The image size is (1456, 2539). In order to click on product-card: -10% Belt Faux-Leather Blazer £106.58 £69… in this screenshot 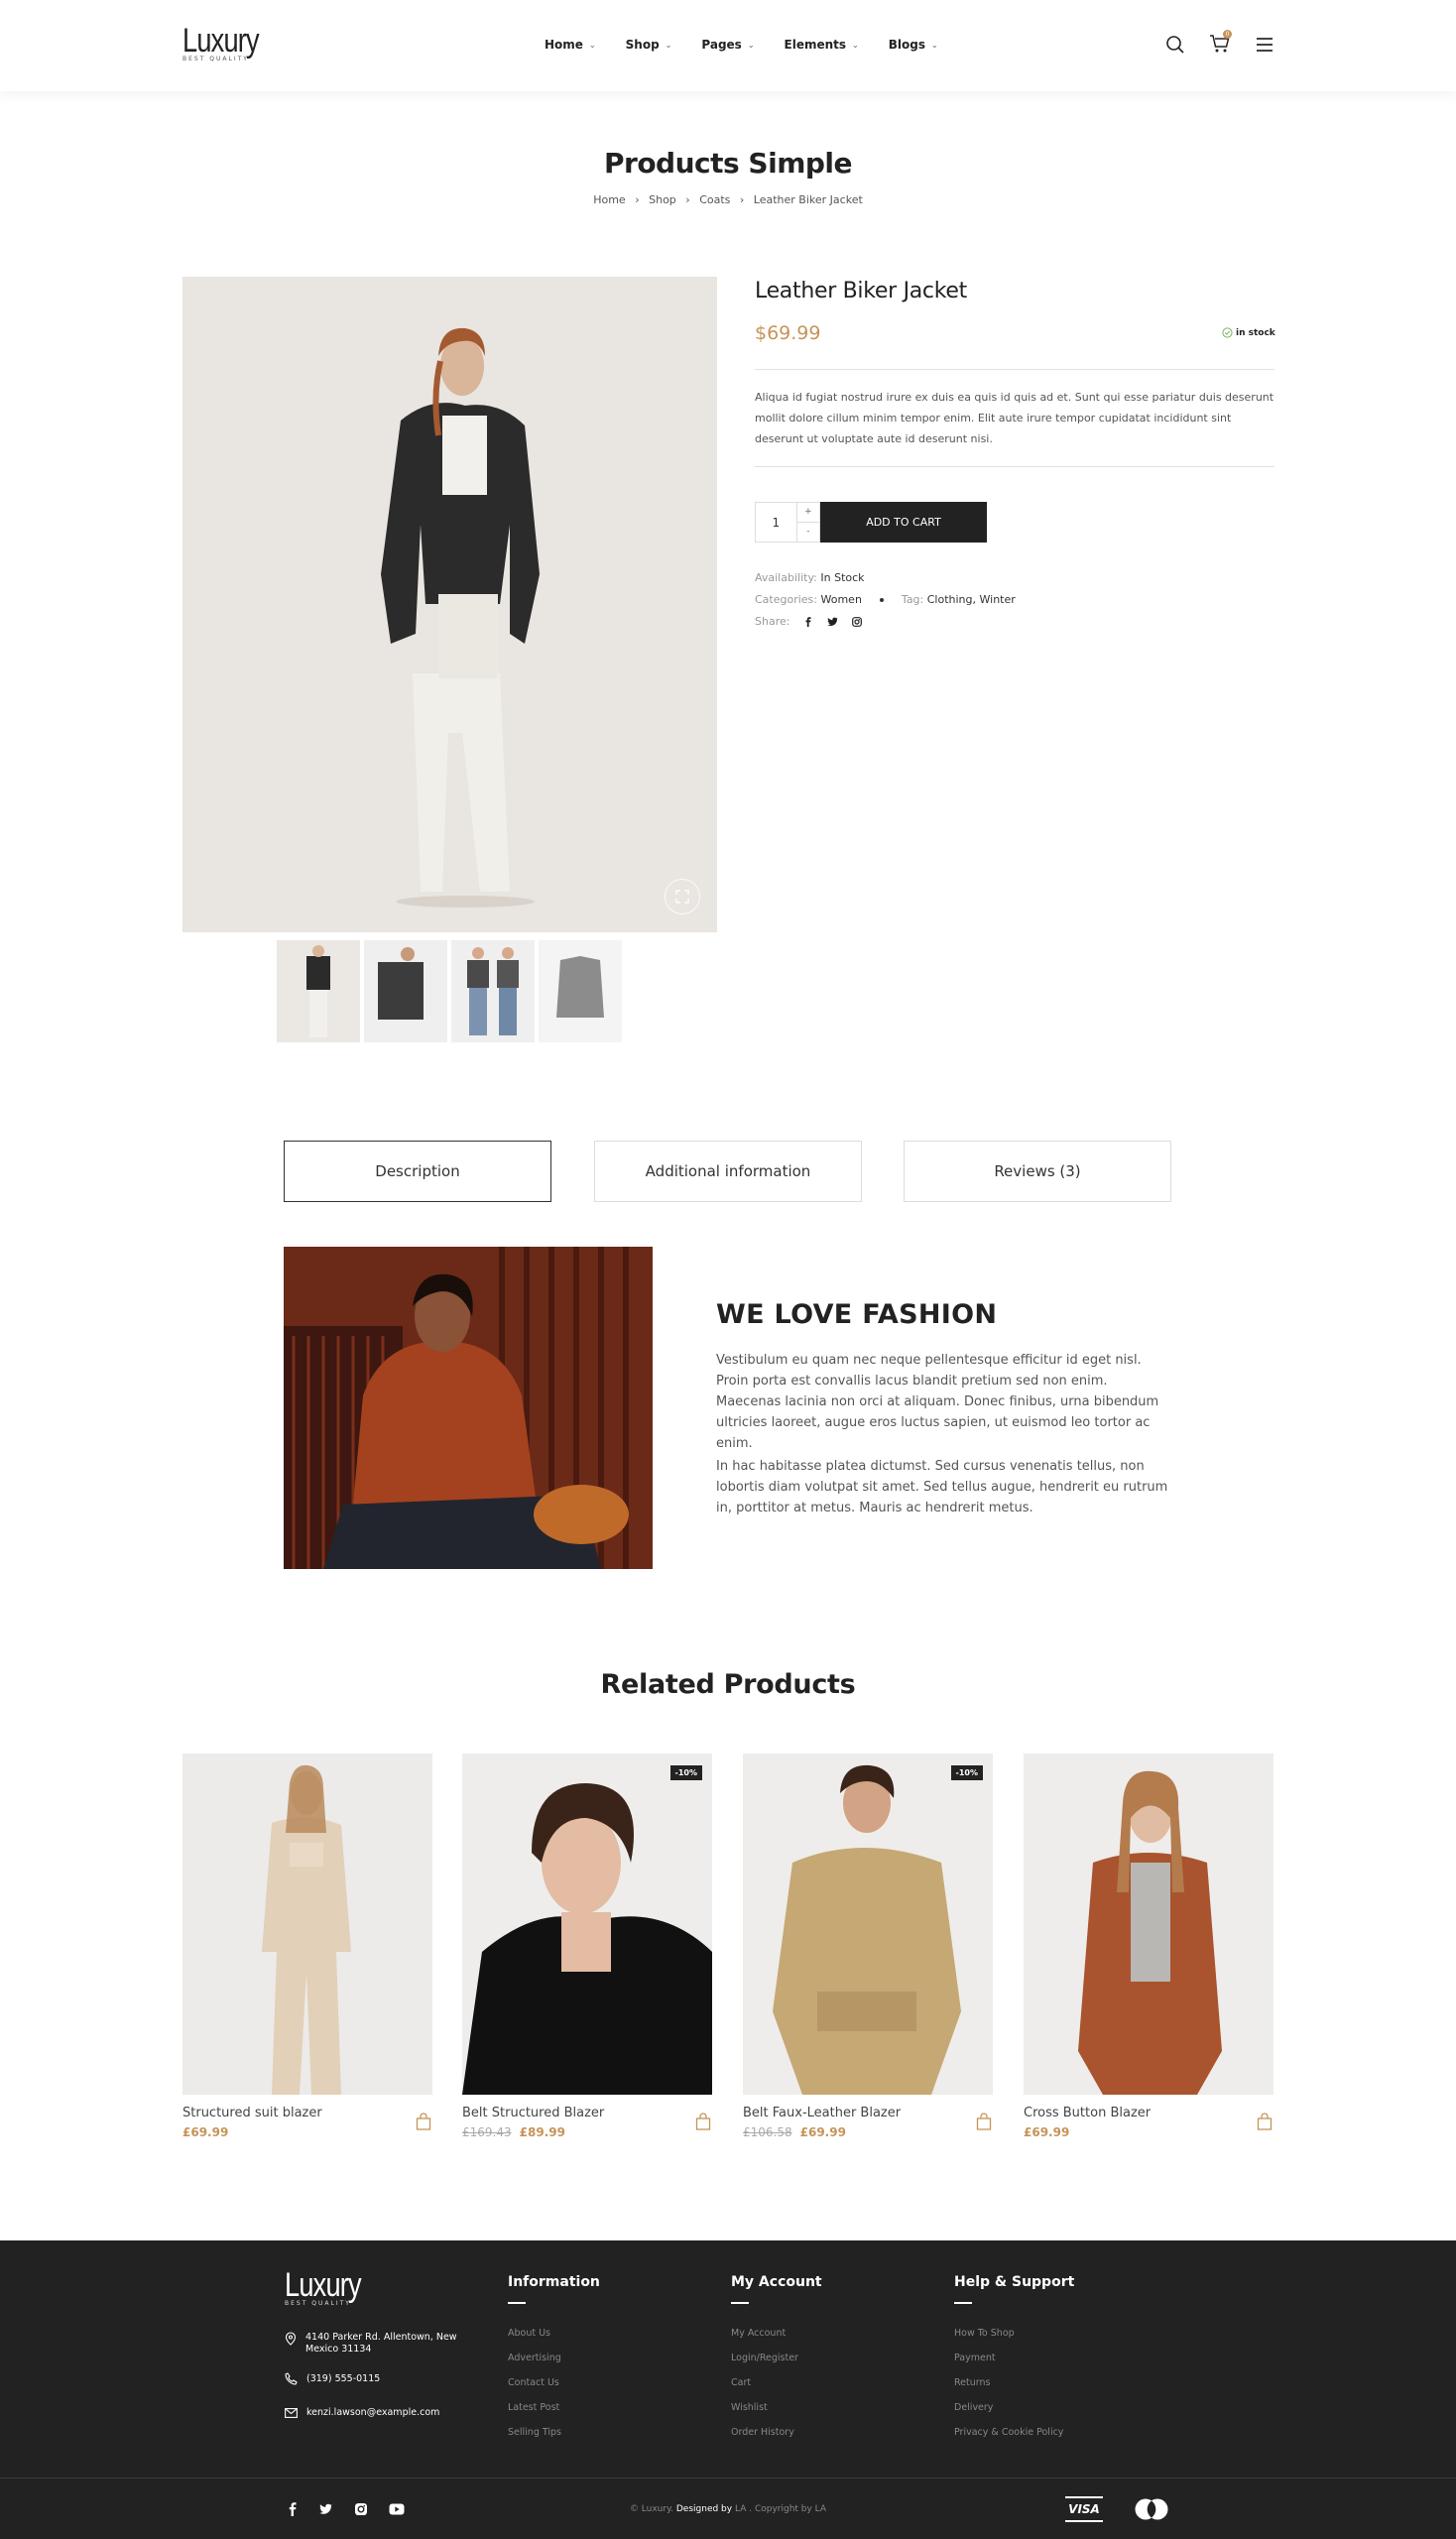, I will do `click(868, 1946)`.